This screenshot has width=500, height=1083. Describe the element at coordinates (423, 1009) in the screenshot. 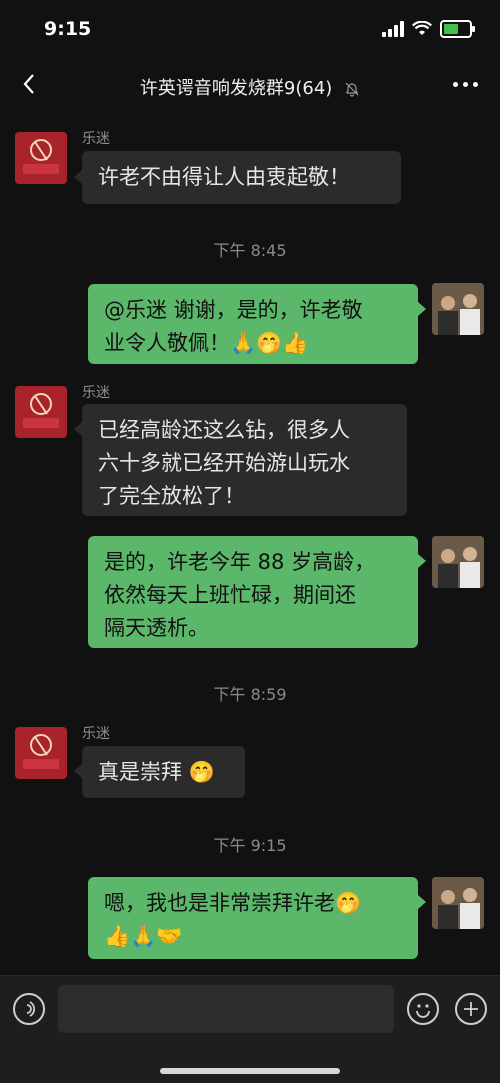

I see `emoji-icon` at that location.